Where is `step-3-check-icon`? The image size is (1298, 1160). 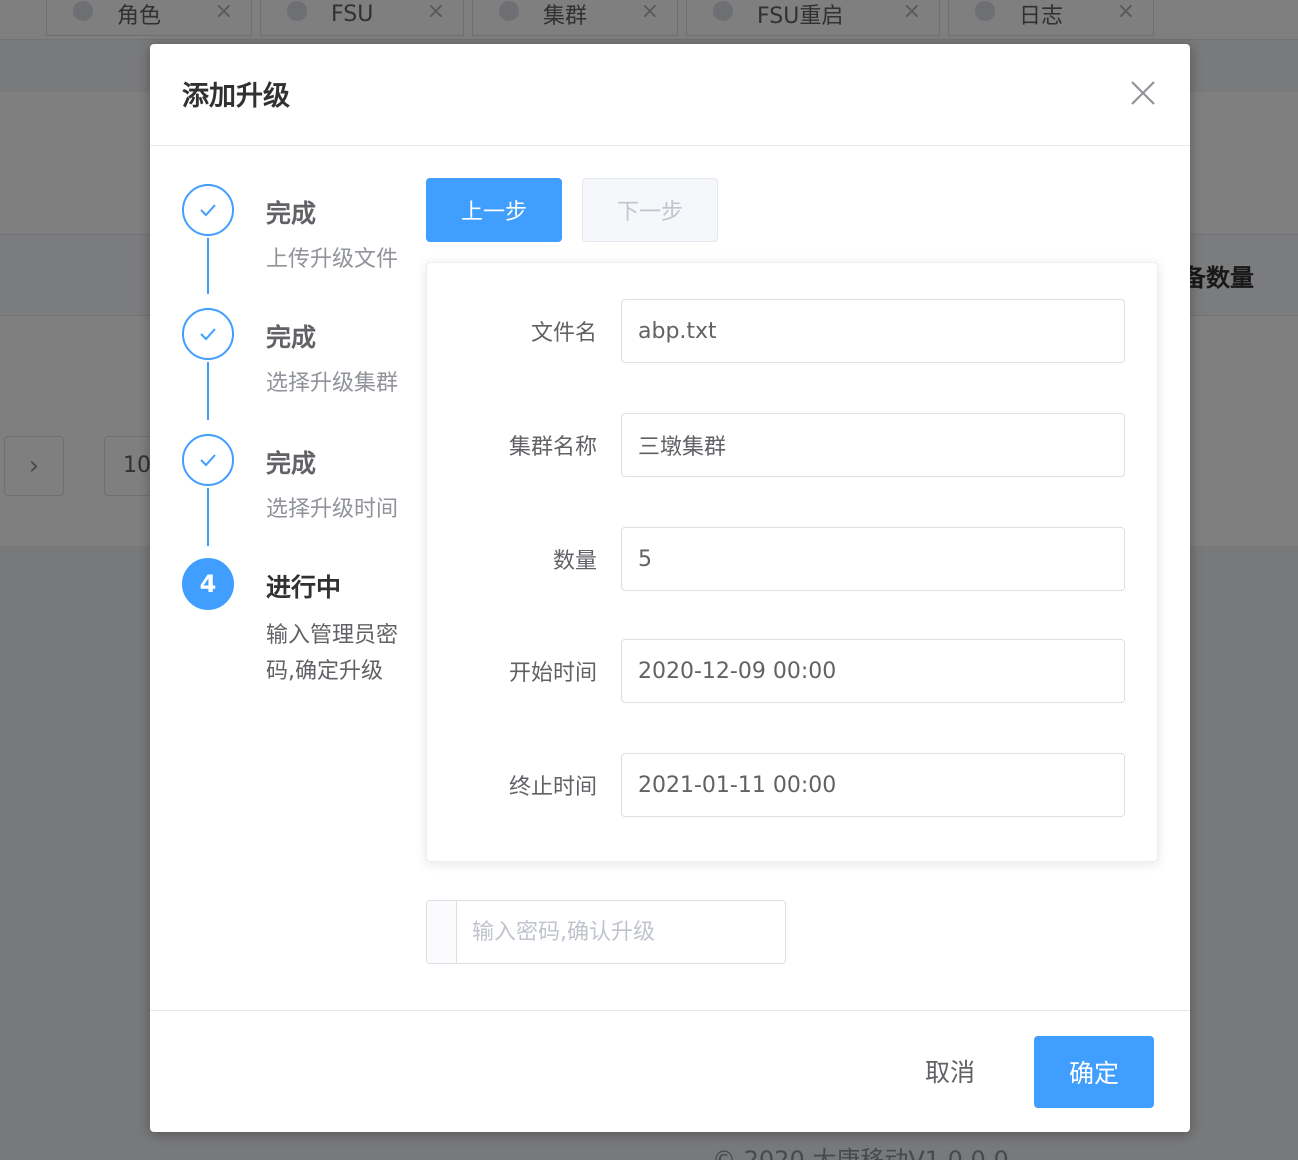 step-3-check-icon is located at coordinates (208, 460).